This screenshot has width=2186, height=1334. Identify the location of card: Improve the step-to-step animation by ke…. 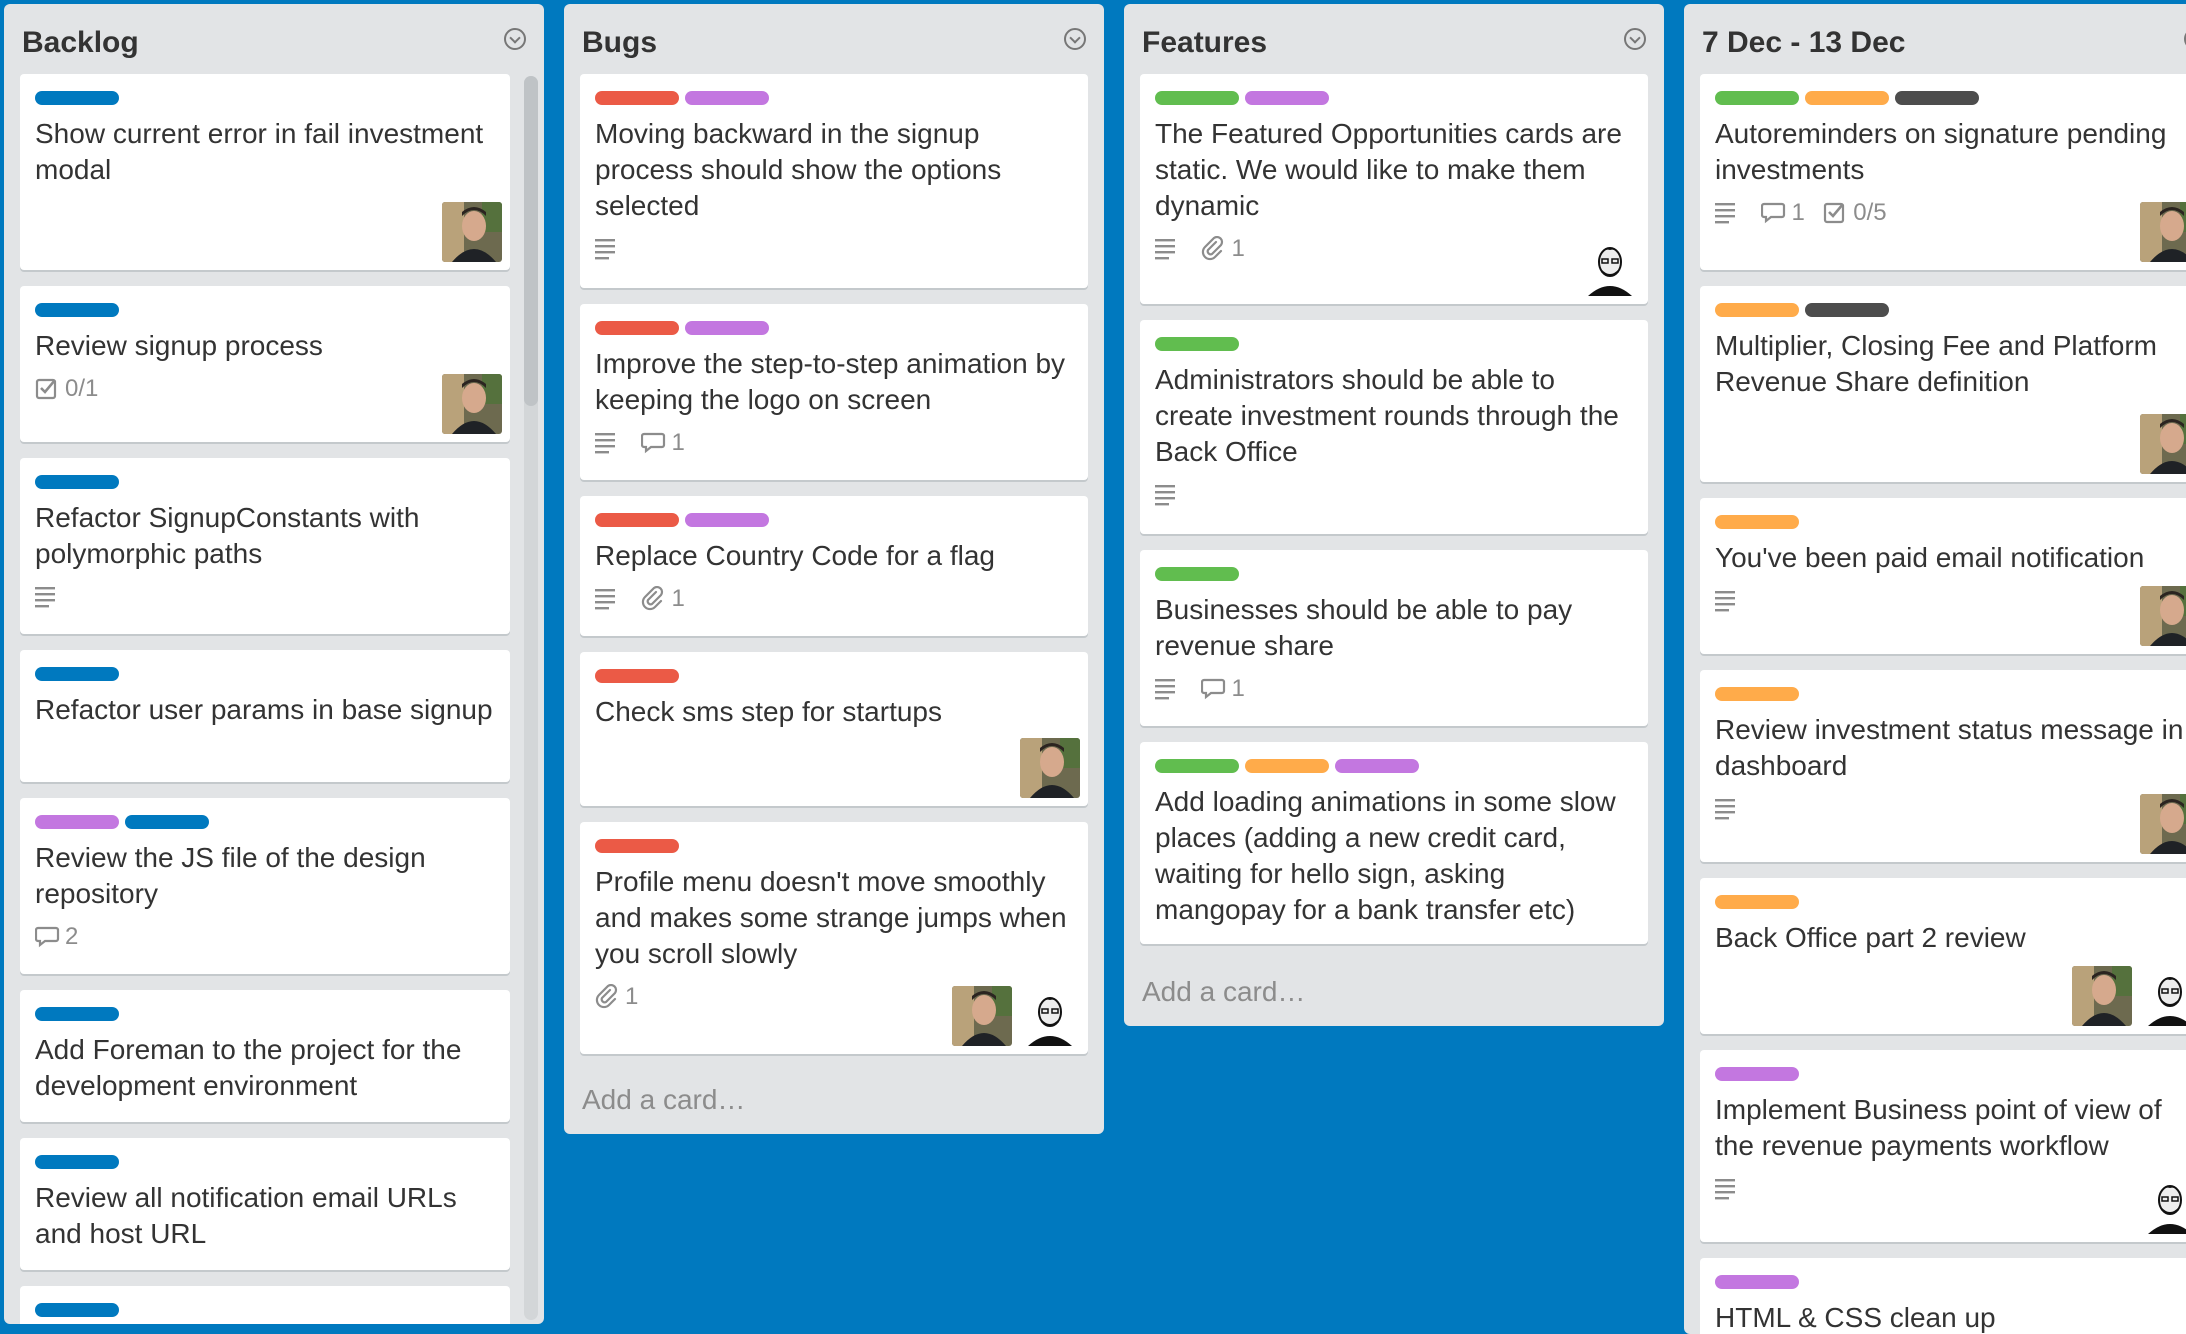
(834, 392).